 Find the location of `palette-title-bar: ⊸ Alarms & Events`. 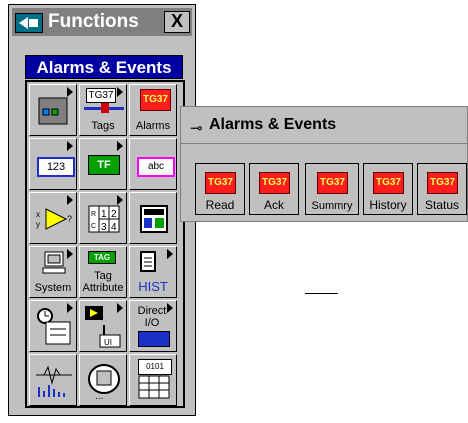

palette-title-bar: ⊸ Alarms & Events is located at coordinates (324, 125).